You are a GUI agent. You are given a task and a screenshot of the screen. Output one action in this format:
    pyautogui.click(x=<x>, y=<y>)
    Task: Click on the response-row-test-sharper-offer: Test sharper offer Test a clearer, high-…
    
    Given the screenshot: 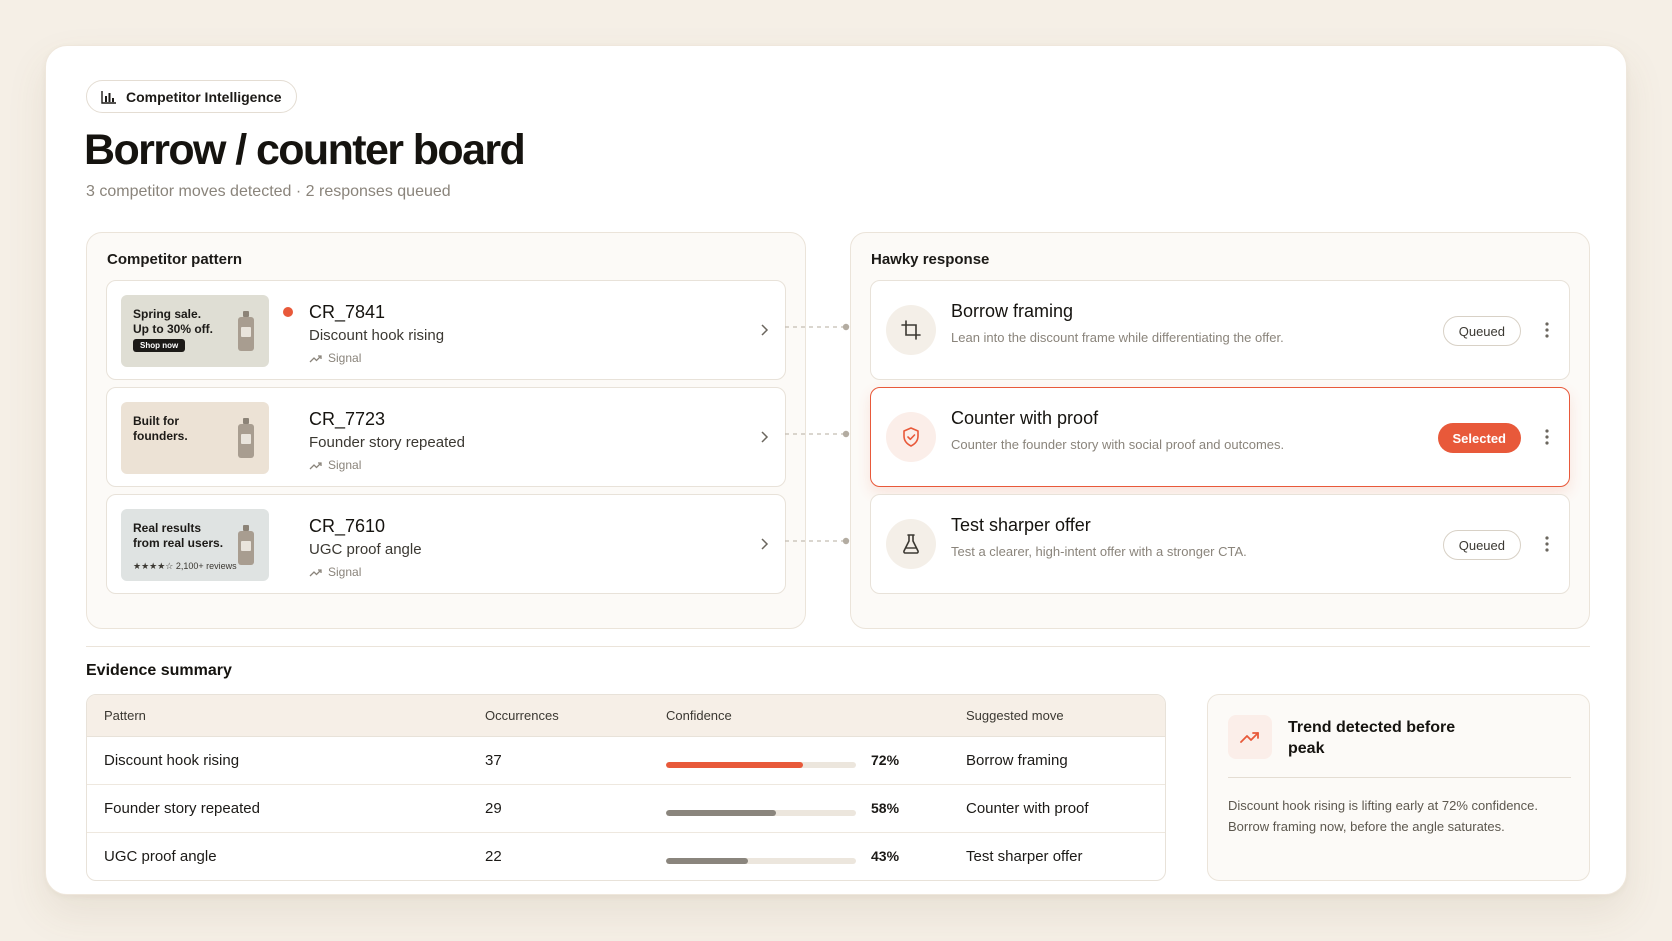 What is the action you would take?
    pyautogui.click(x=1220, y=544)
    